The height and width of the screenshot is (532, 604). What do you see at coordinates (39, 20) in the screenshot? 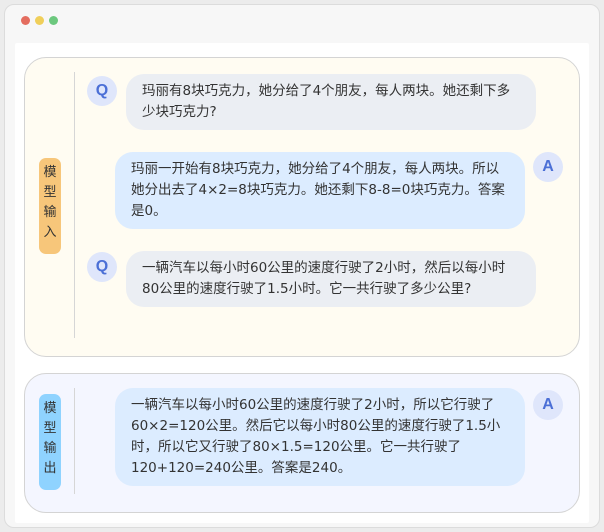
I see `minimize-window-icon` at bounding box center [39, 20].